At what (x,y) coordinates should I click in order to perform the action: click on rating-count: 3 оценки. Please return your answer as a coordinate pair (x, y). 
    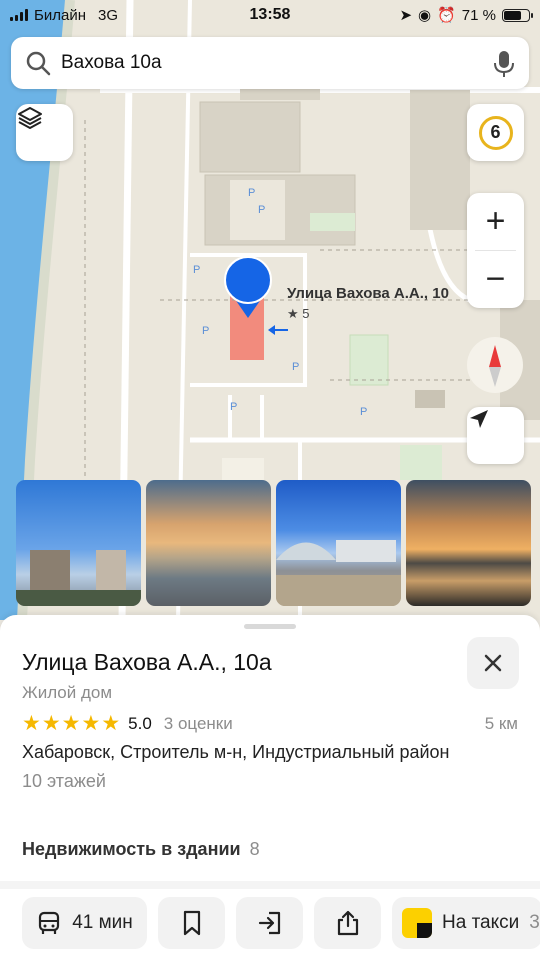
    Looking at the image, I should click on (198, 724).